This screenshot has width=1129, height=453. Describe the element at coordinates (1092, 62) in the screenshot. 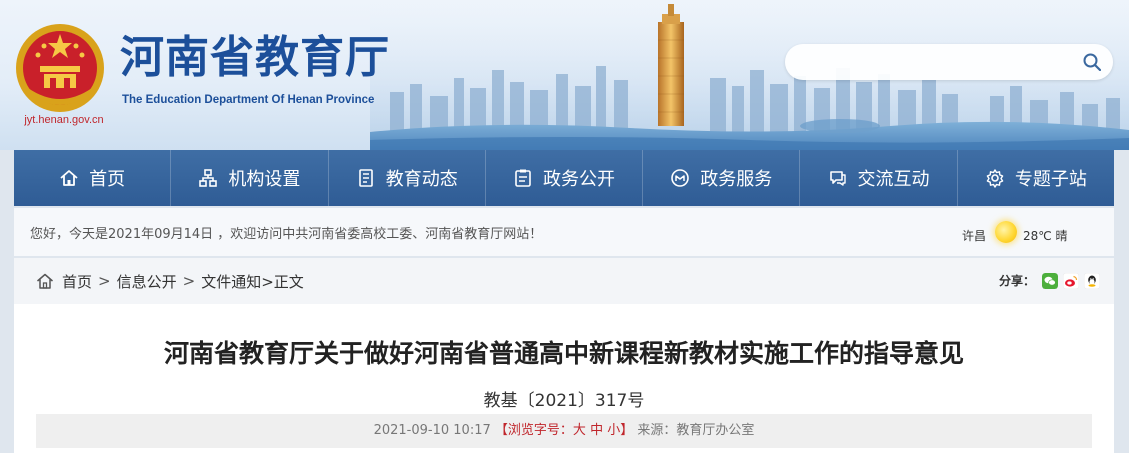

I see `search-icon` at that location.